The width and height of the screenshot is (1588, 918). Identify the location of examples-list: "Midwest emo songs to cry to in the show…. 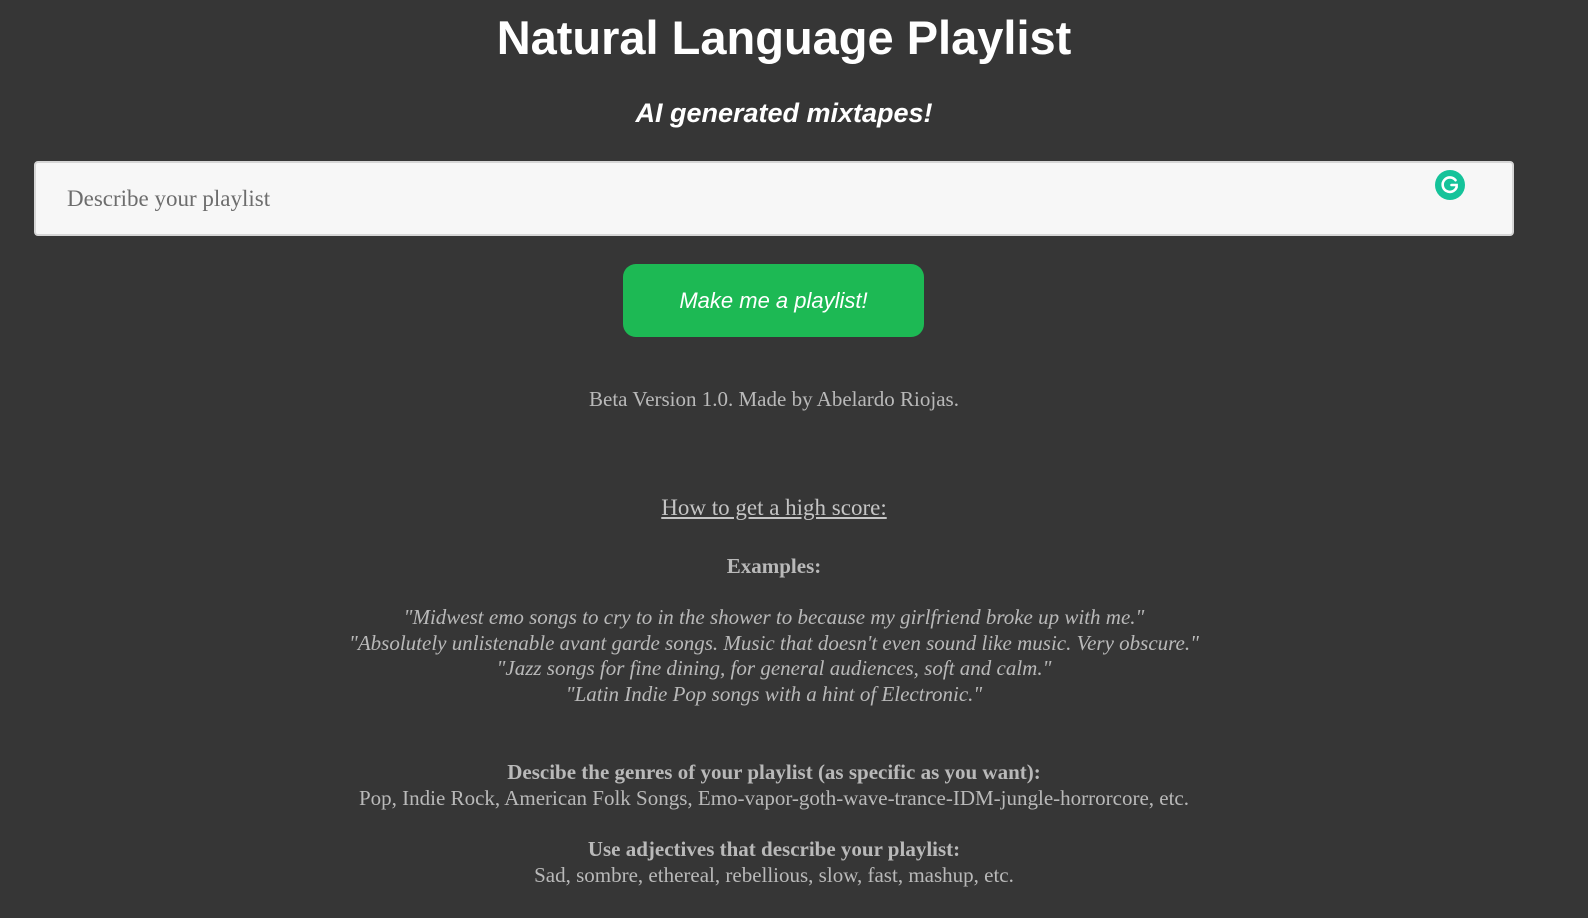
(774, 656).